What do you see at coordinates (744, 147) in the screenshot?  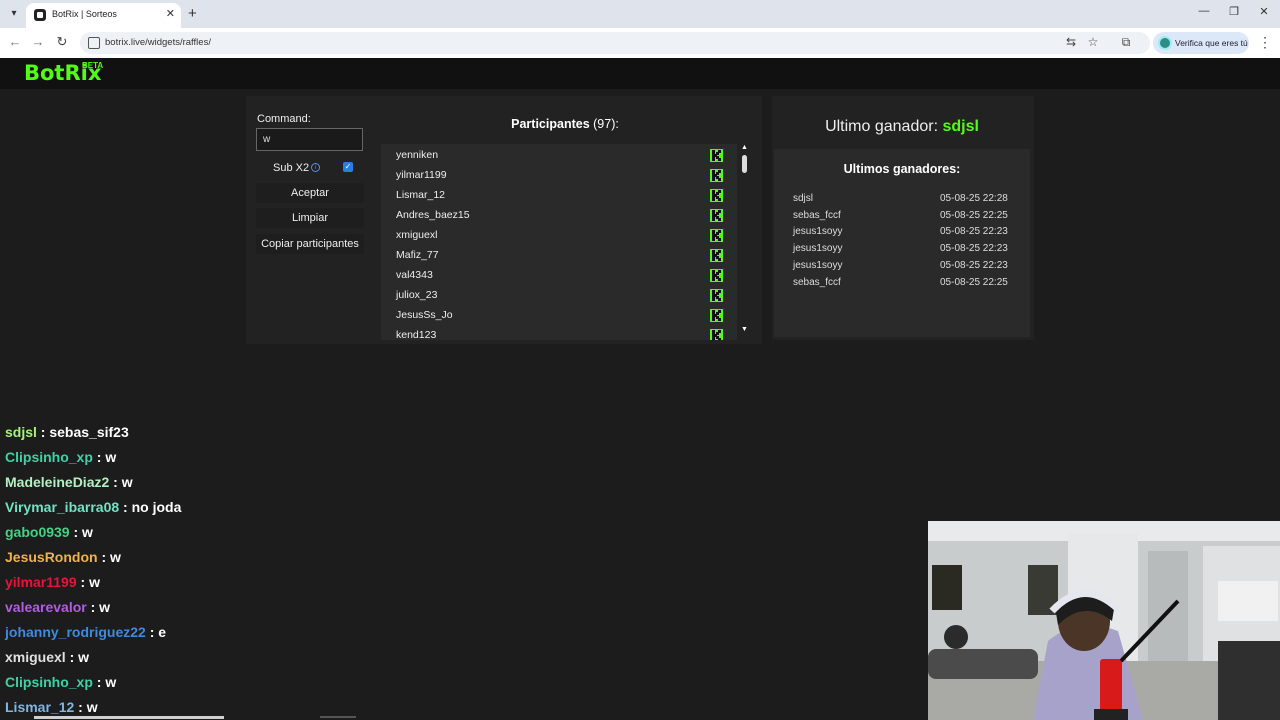 I see `scroll-up-icon: ▲` at bounding box center [744, 147].